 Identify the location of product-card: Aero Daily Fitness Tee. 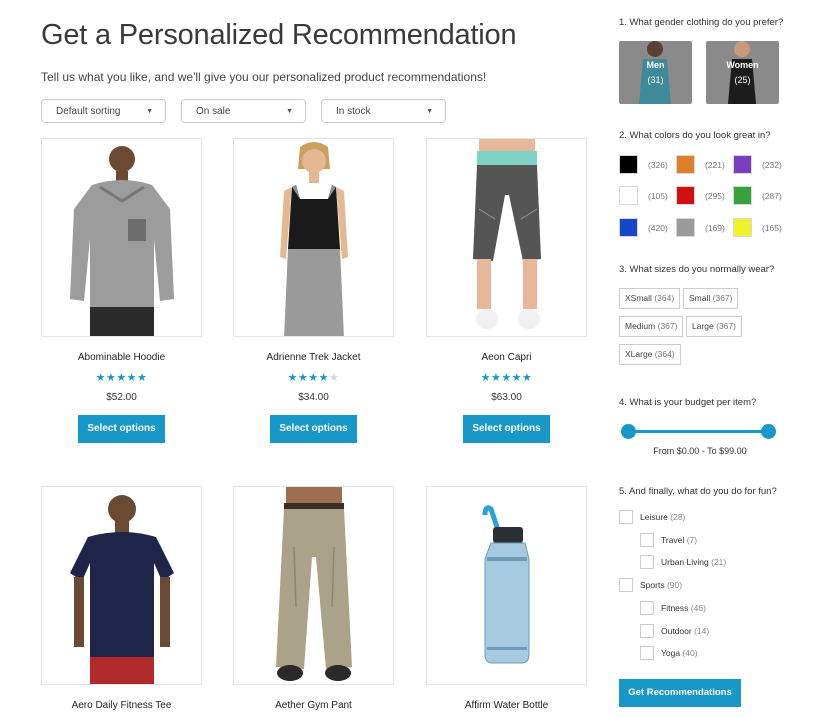
(121, 598).